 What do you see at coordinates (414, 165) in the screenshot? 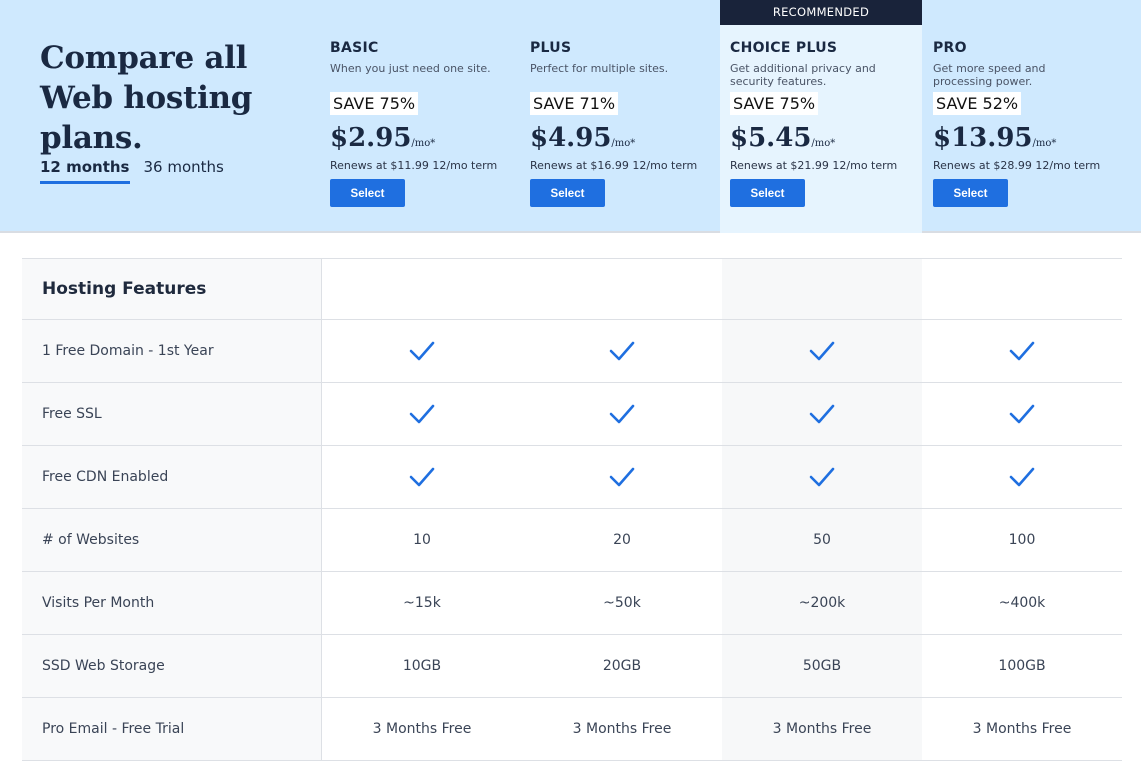
I see `renewal-text: Renews at $11.99 12/mo term` at bounding box center [414, 165].